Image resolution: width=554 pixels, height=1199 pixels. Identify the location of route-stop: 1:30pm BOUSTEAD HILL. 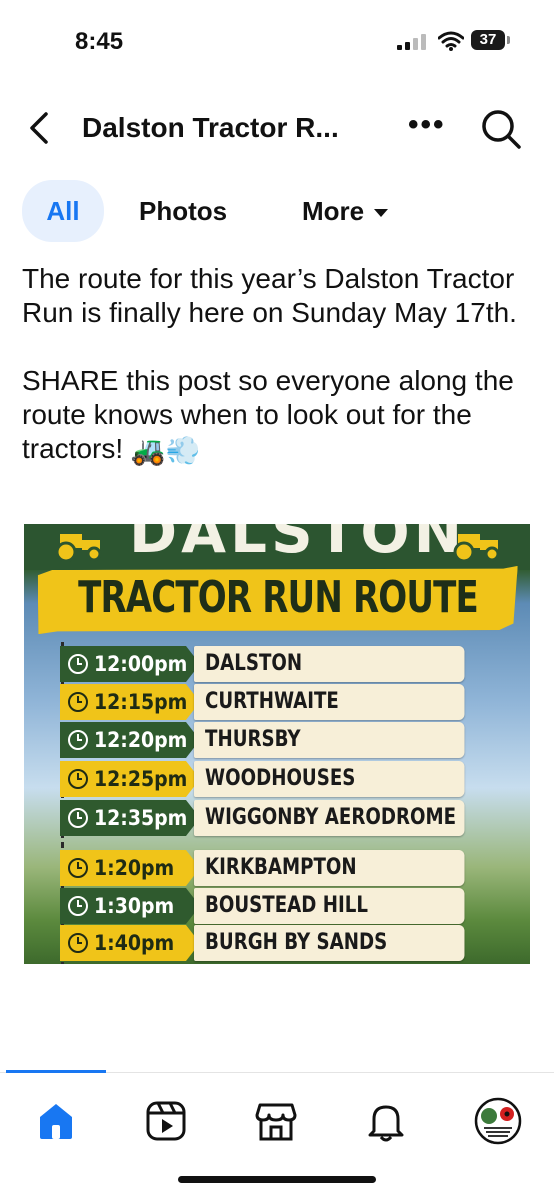
(274, 906).